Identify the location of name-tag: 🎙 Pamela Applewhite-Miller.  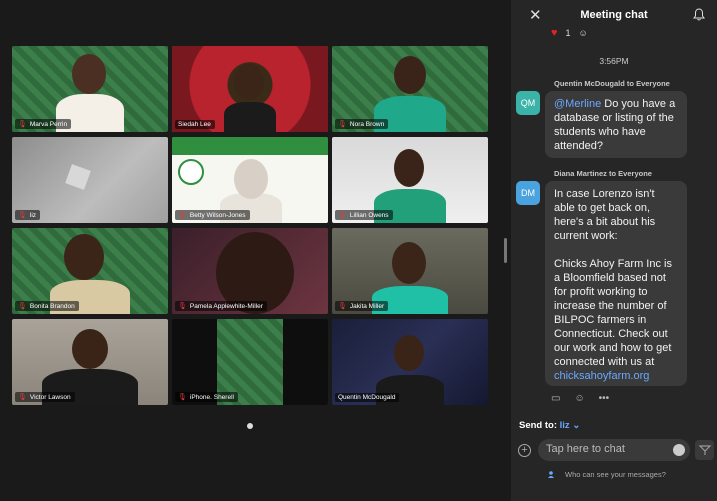
(221, 306).